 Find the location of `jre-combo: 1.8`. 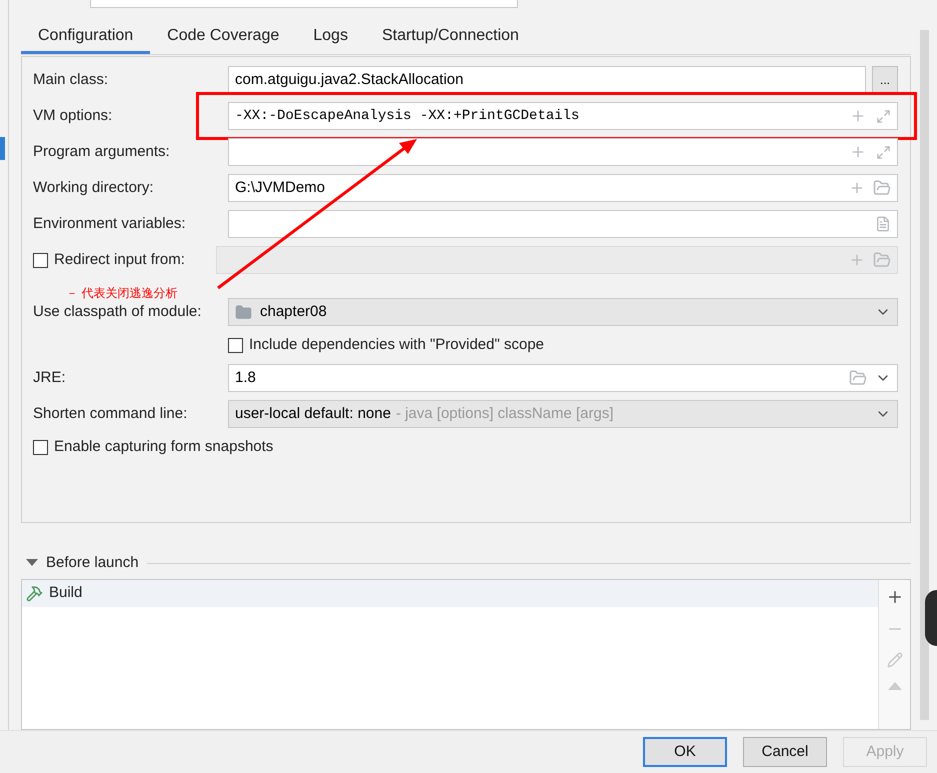

jre-combo: 1.8 is located at coordinates (563, 378).